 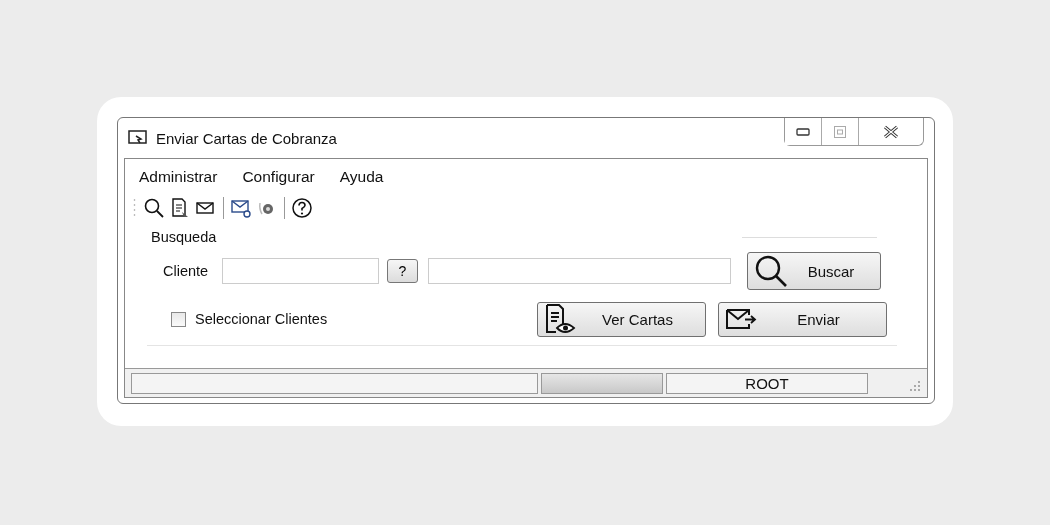 I want to click on client-label: Cliente, so click(x=186, y=271).